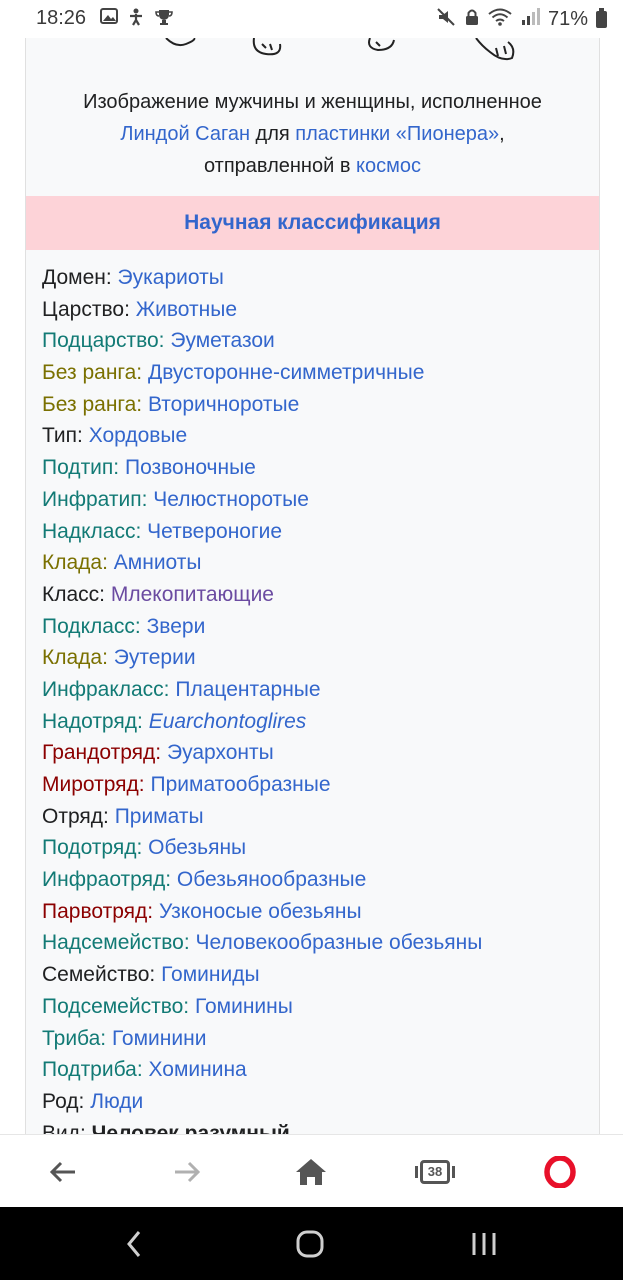 The height and width of the screenshot is (1280, 623). Describe the element at coordinates (339, 942) in the screenshot. I see `taxon-link: Человекообразные обезьяны` at that location.